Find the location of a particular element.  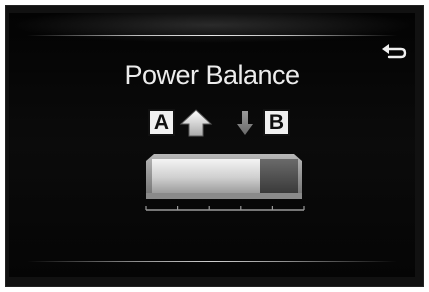

bottom-divider is located at coordinates (212, 261).